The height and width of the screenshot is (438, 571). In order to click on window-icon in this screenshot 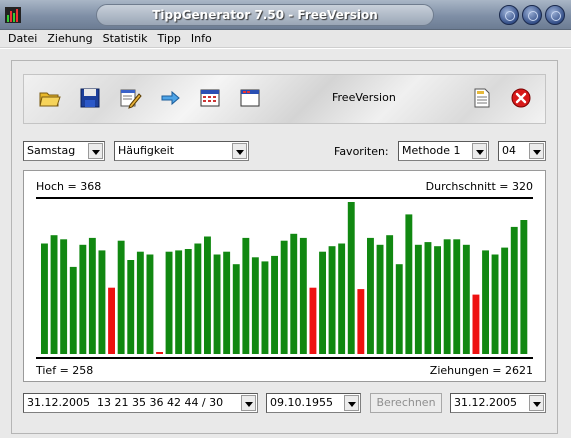, I will do `click(250, 98)`.